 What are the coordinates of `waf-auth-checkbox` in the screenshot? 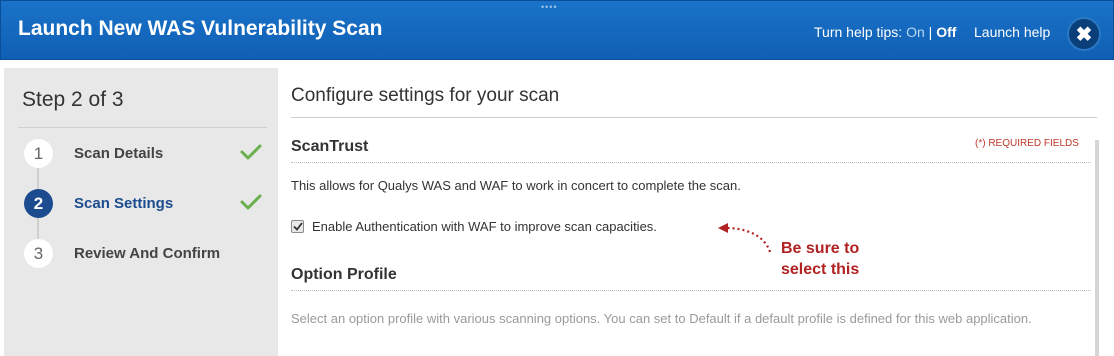 It's located at (297, 226).